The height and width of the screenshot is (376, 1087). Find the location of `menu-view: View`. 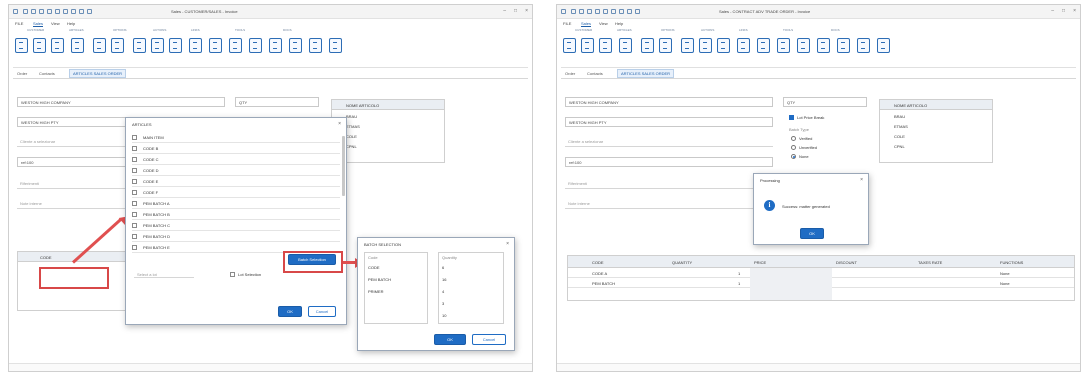

menu-view: View is located at coordinates (603, 23).